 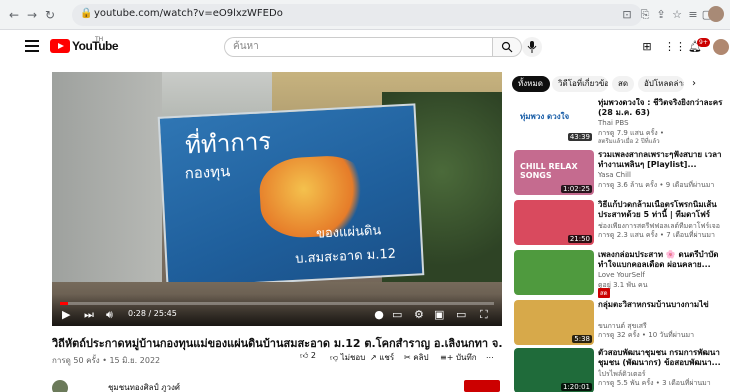 I want to click on chip-0: ทั้งหมด, so click(x=531, y=84).